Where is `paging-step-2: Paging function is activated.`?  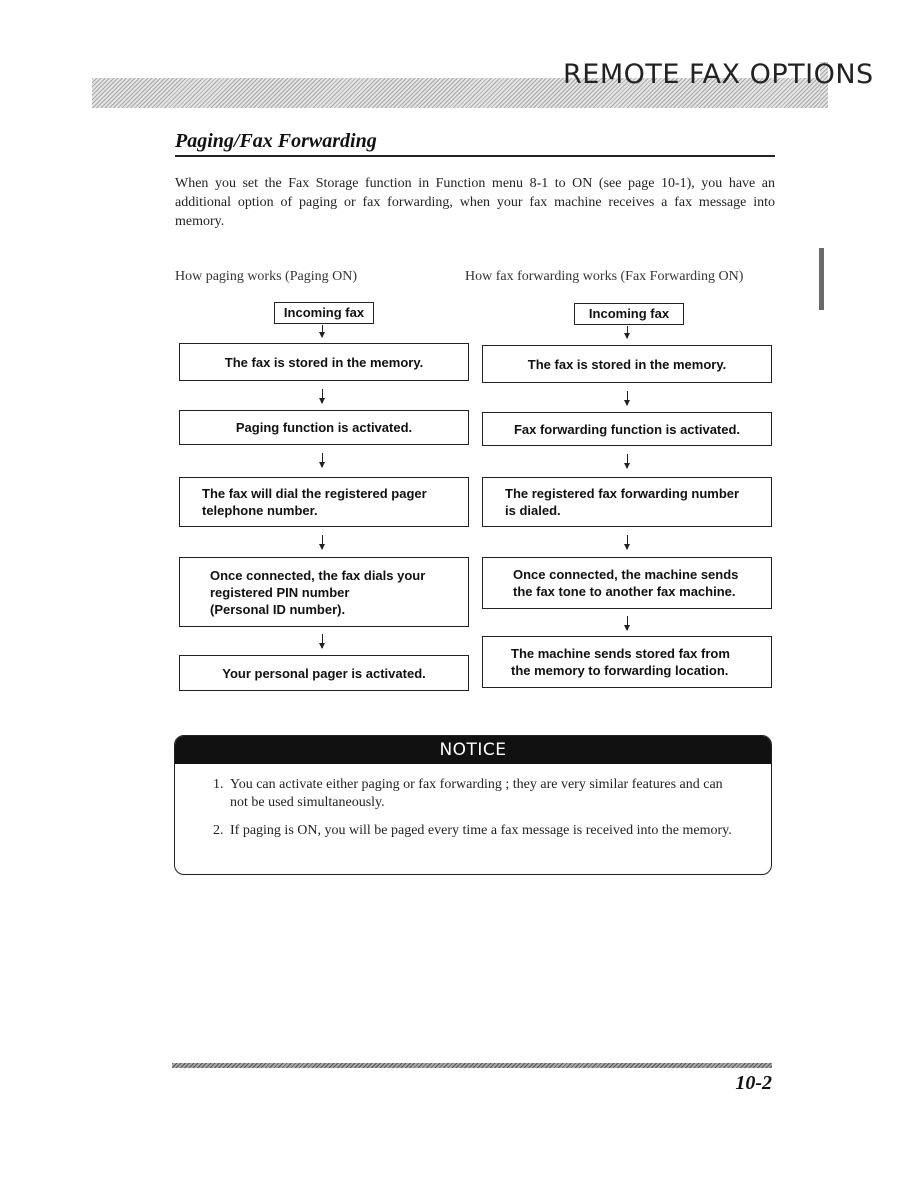
paging-step-2: Paging function is activated. is located at coordinates (324, 427).